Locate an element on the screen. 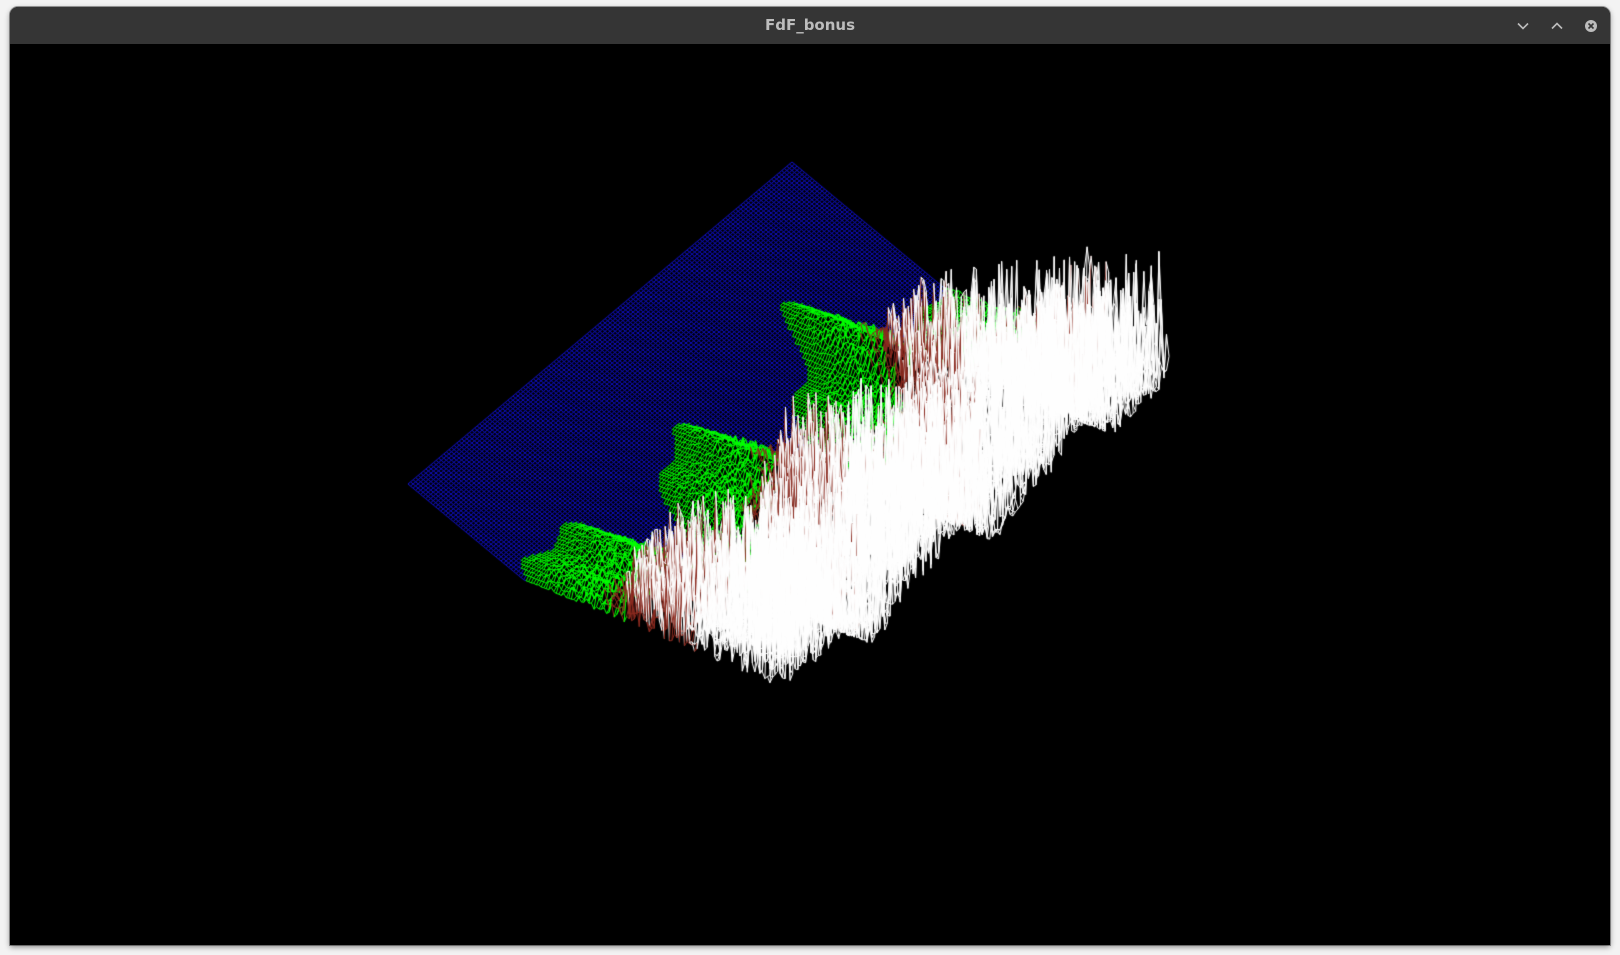 The width and height of the screenshot is (1620, 955). minimize-button is located at coordinates (1523, 26).